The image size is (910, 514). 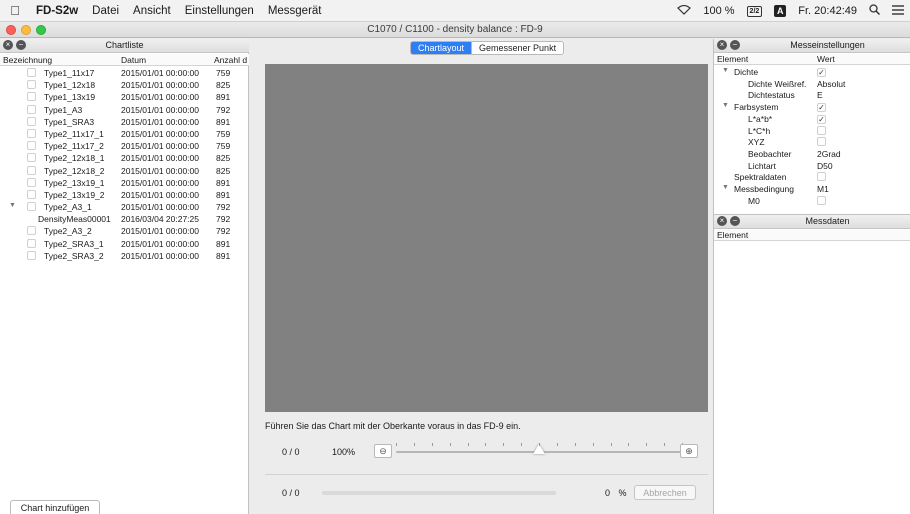 What do you see at coordinates (823, 189) in the screenshot?
I see `setting-value: M1` at bounding box center [823, 189].